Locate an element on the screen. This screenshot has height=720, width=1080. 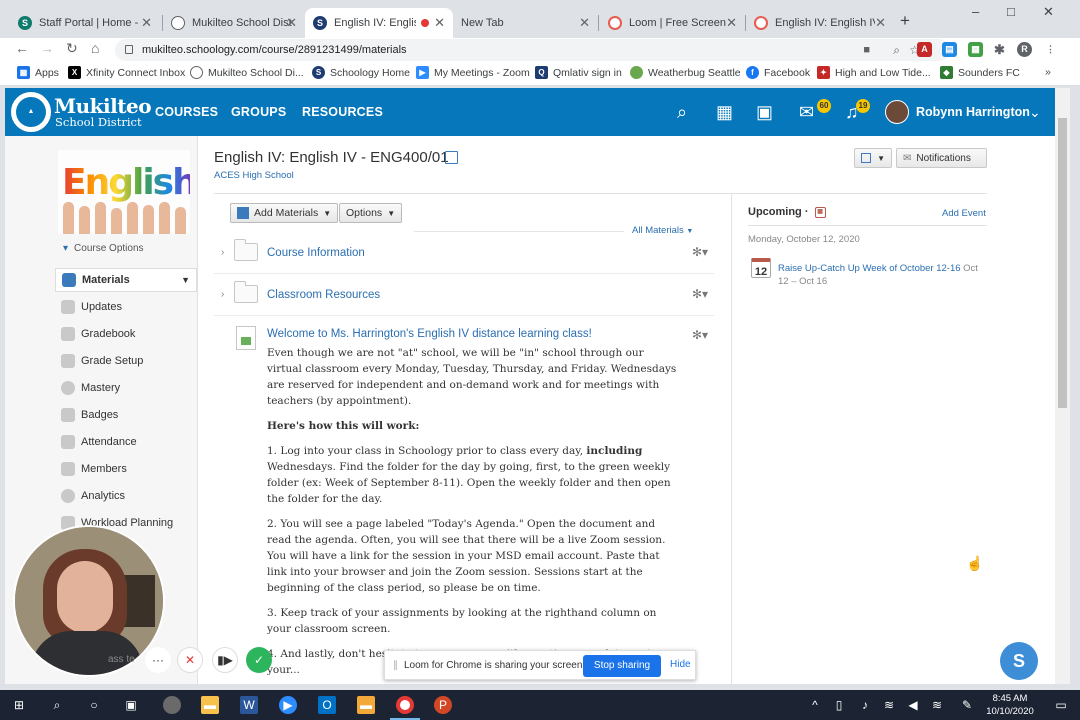
browser-tab: English IV: English IV - ✕ is located at coordinates (820, 23).